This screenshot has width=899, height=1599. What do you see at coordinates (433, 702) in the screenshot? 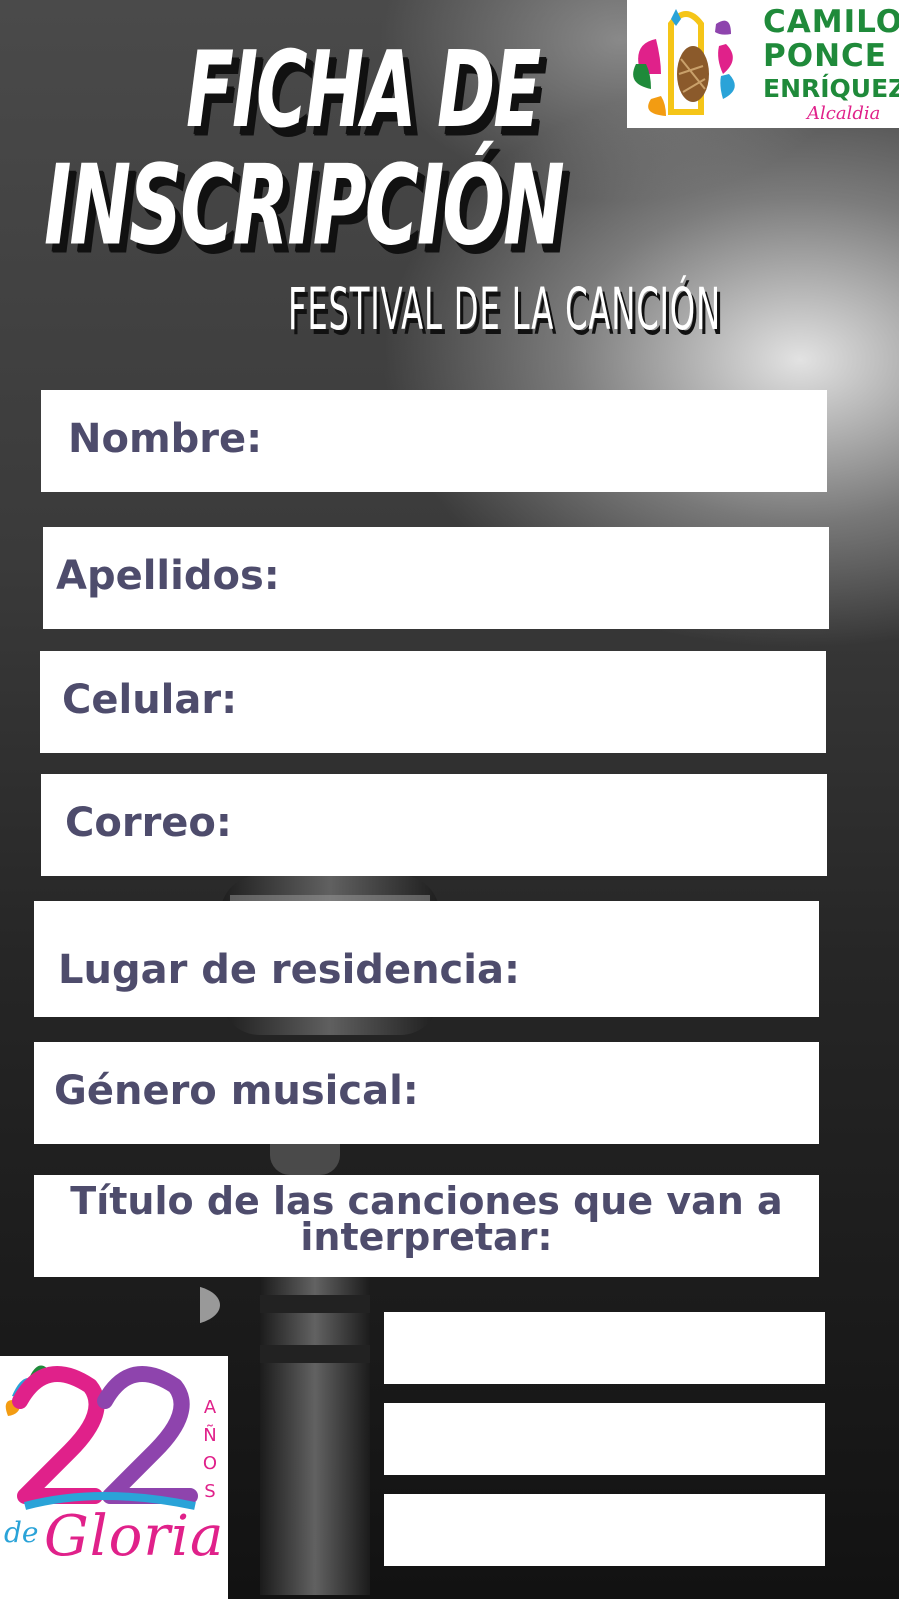
I see `celular-field: Celular:` at bounding box center [433, 702].